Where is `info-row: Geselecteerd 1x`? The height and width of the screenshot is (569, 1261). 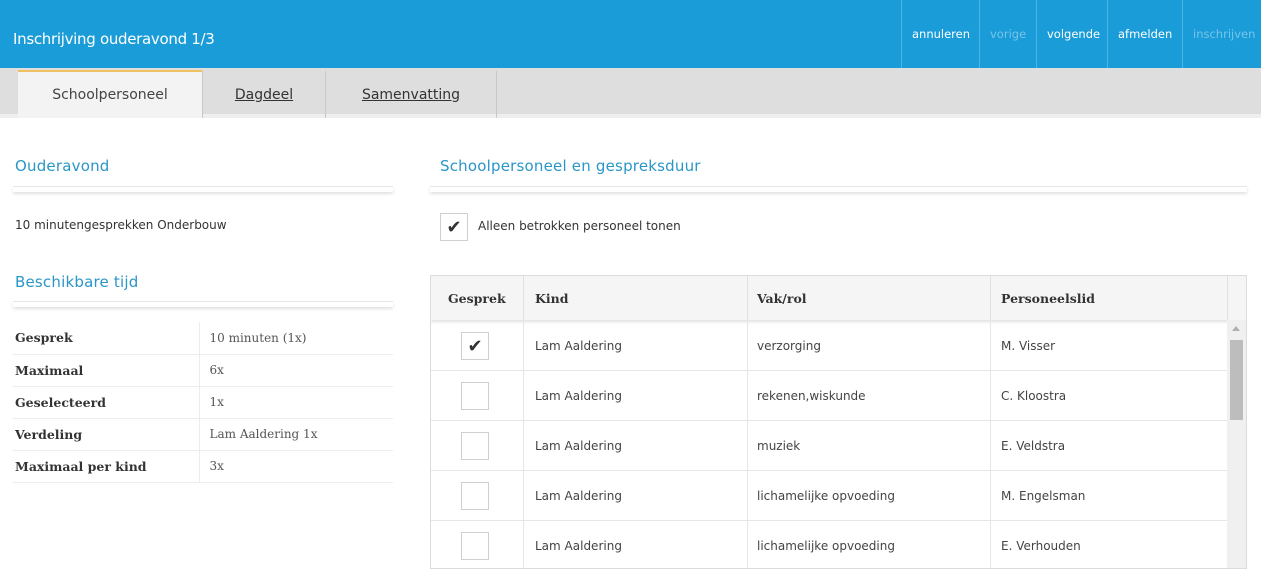 info-row: Geselecteerd 1x is located at coordinates (203, 402).